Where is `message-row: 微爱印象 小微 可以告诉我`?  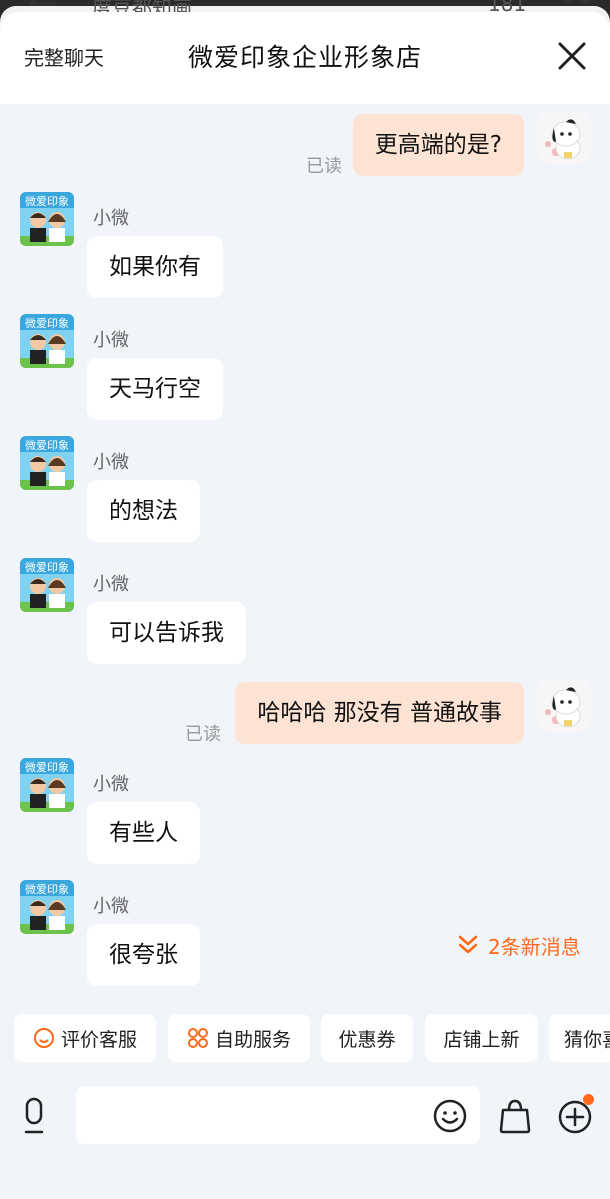 message-row: 微爱印象 小微 可以告诉我 is located at coordinates (305, 613).